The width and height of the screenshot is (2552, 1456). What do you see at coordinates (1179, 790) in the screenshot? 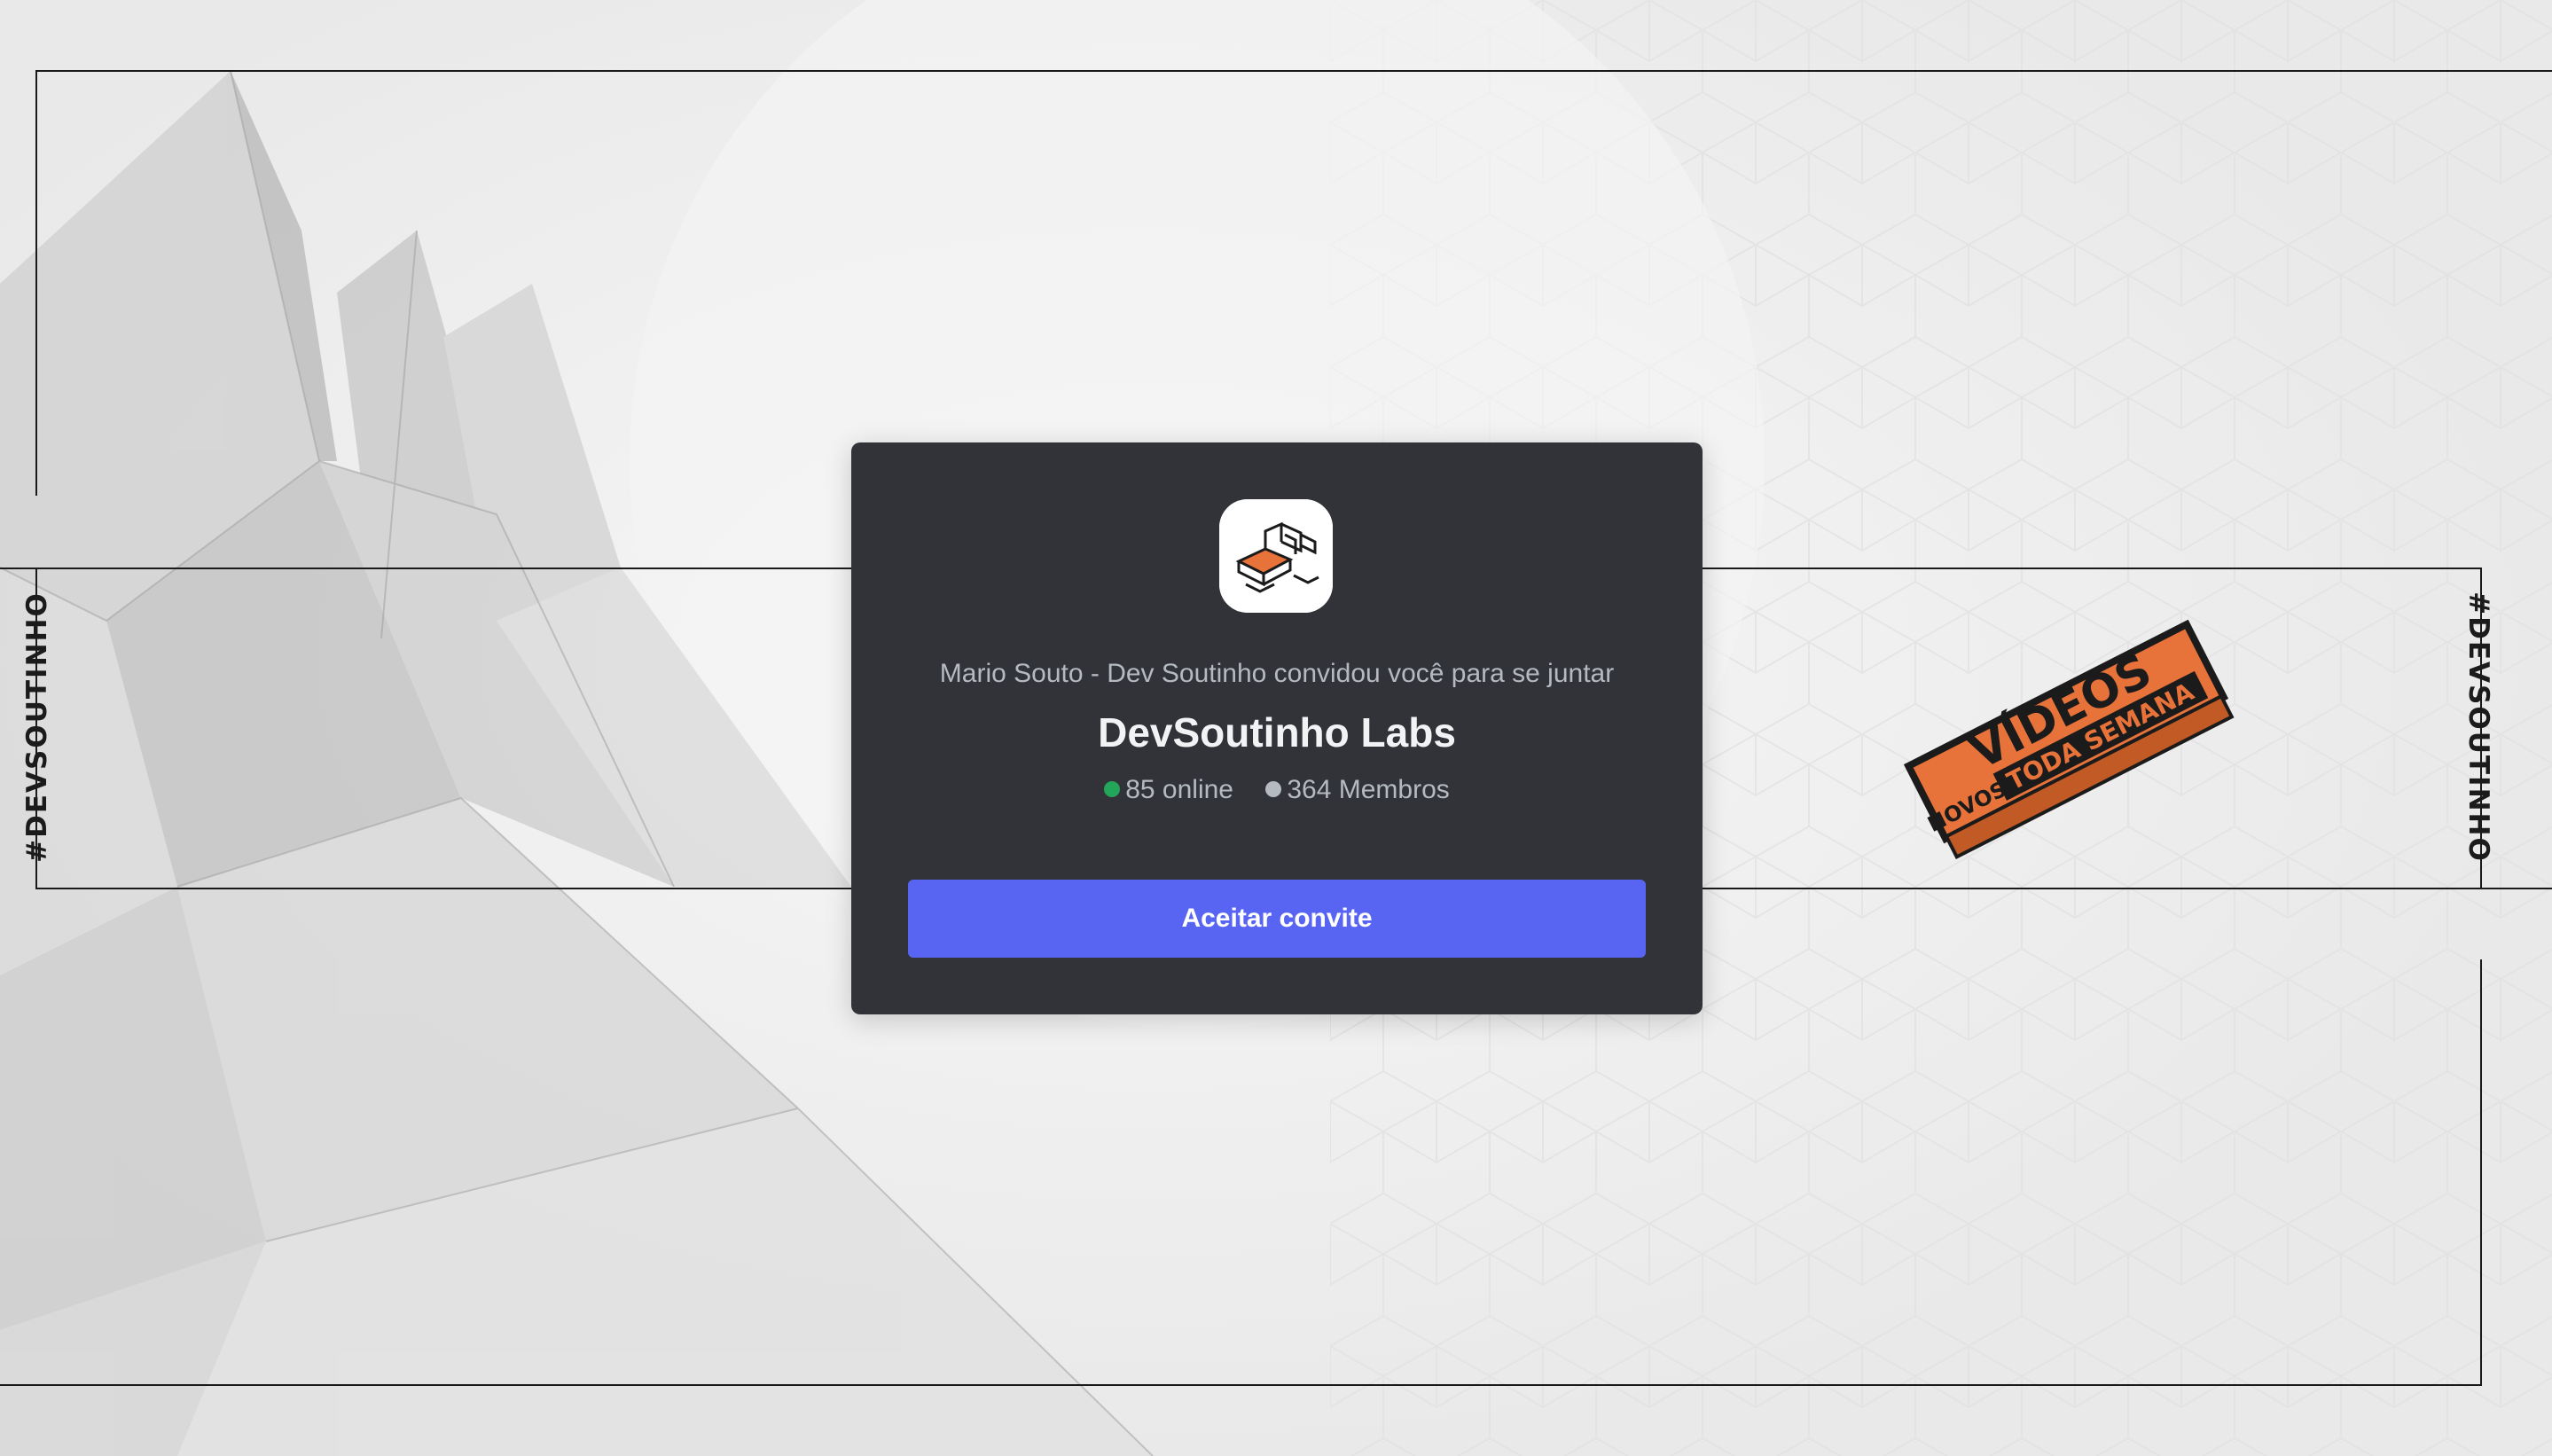
I see `online-count-label: 85 online` at bounding box center [1179, 790].